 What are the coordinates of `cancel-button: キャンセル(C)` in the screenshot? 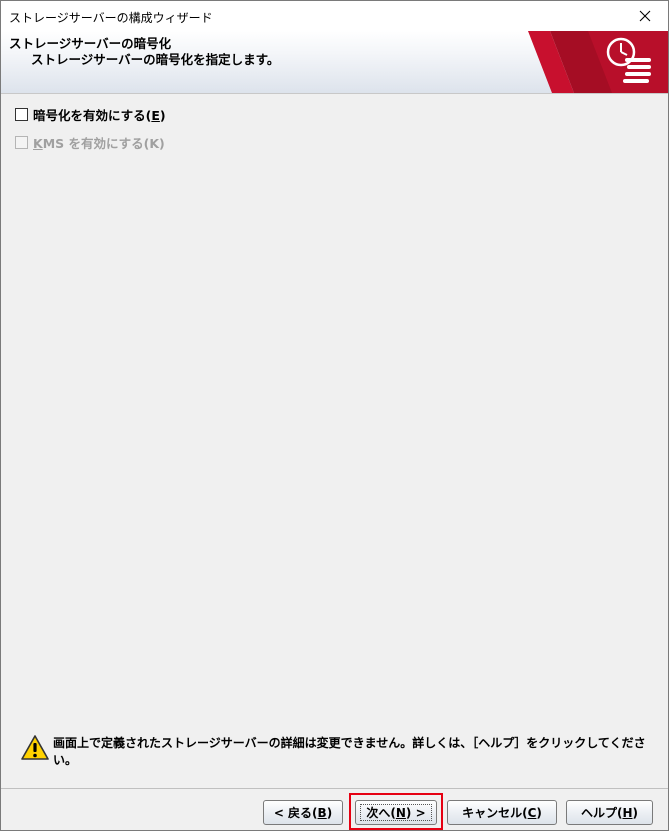 It's located at (502, 812).